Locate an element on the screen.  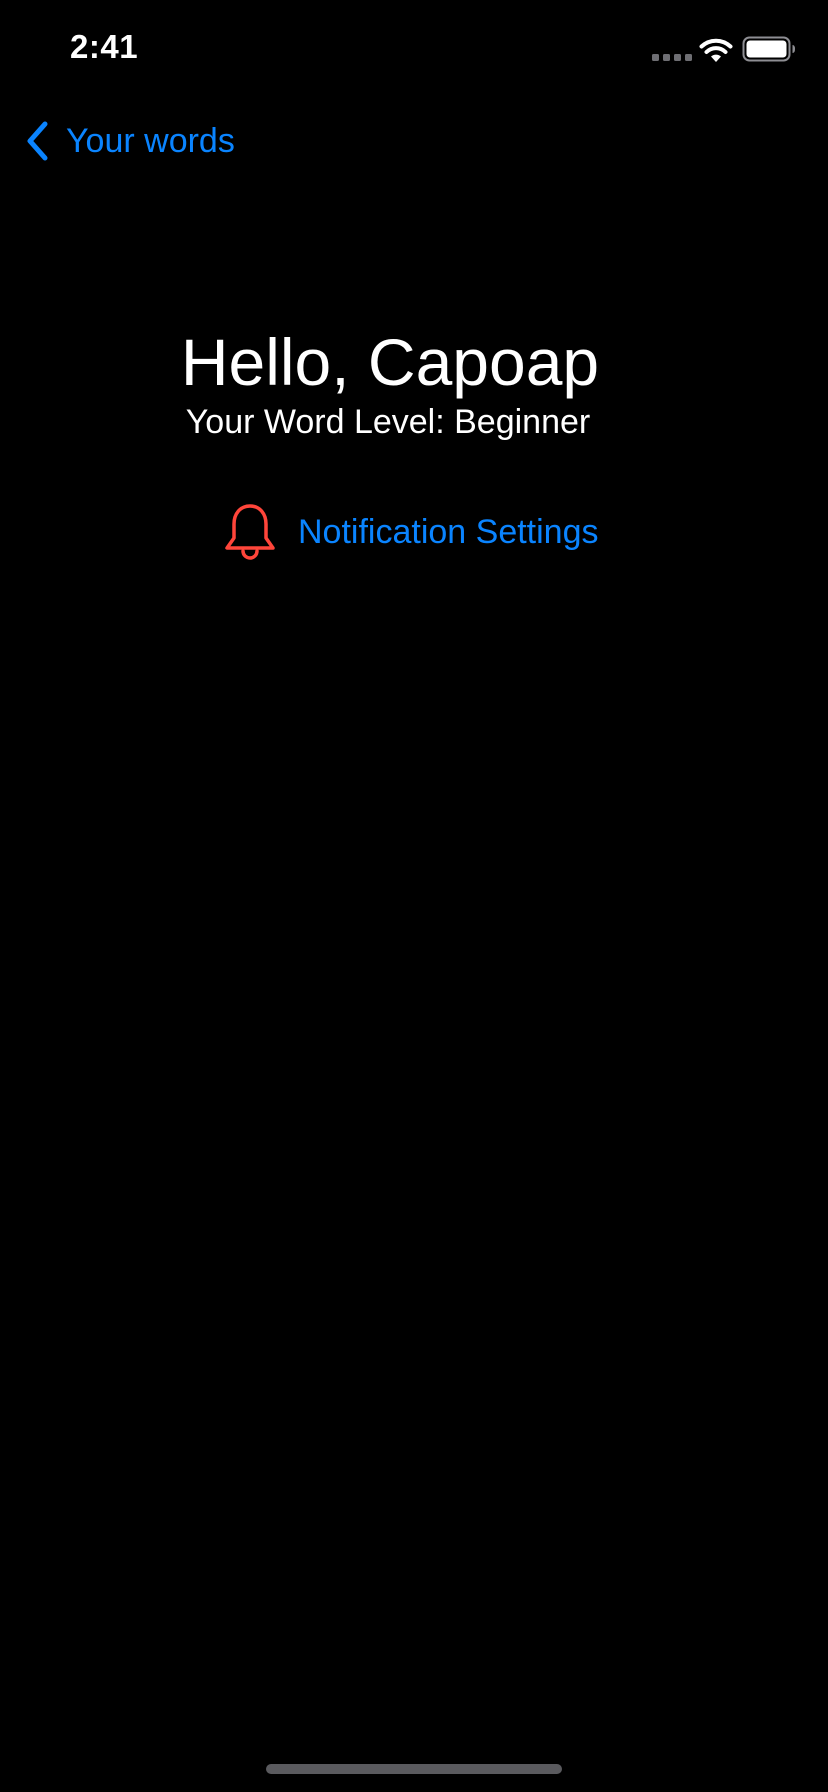
status-time: 2:41 is located at coordinates (104, 46).